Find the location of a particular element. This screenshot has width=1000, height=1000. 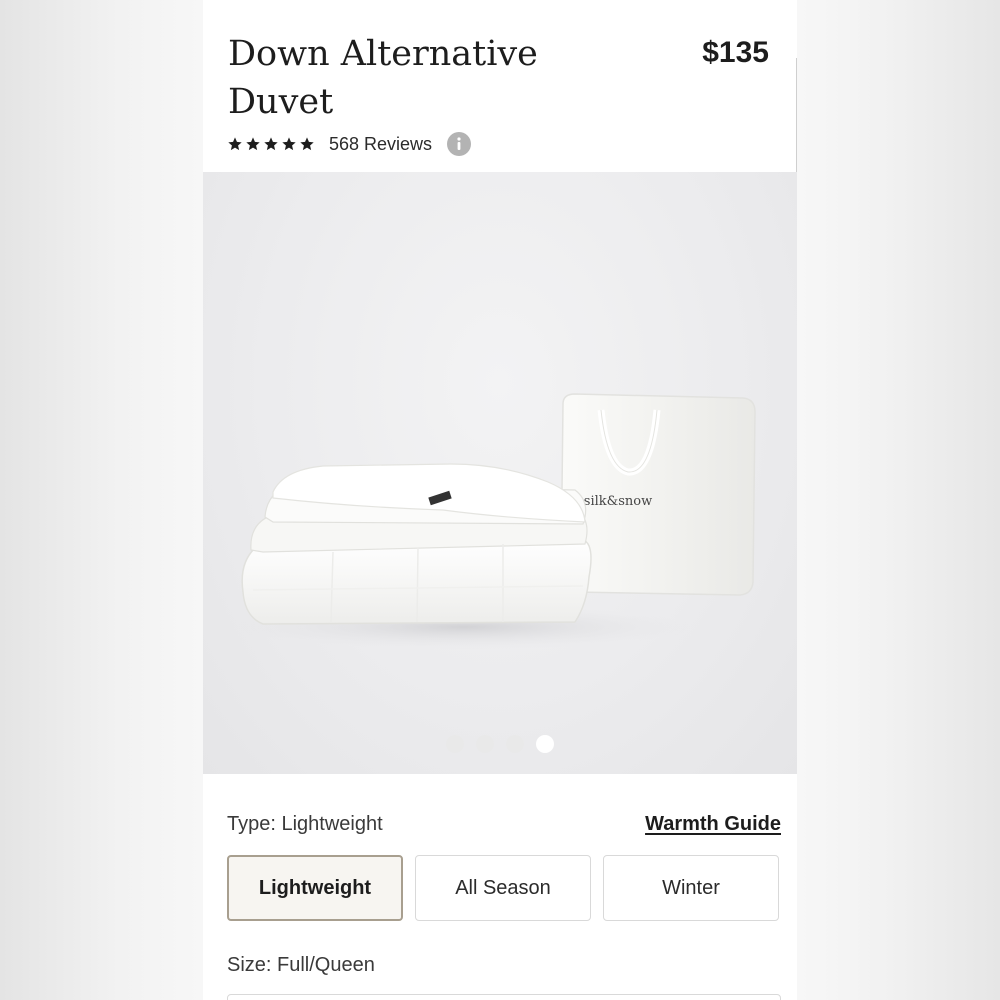

product-title: Down Alternative Duvet is located at coordinates (383, 78).